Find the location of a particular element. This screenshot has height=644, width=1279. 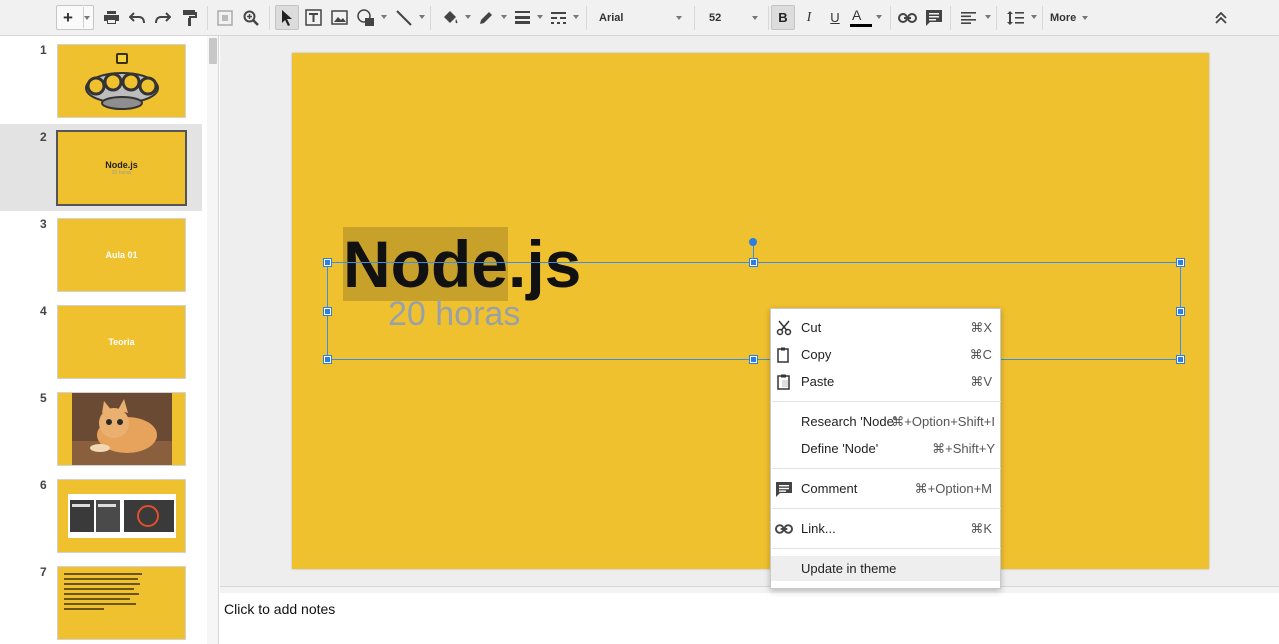

menu-item-label: Define 'Node' is located at coordinates (840, 448).